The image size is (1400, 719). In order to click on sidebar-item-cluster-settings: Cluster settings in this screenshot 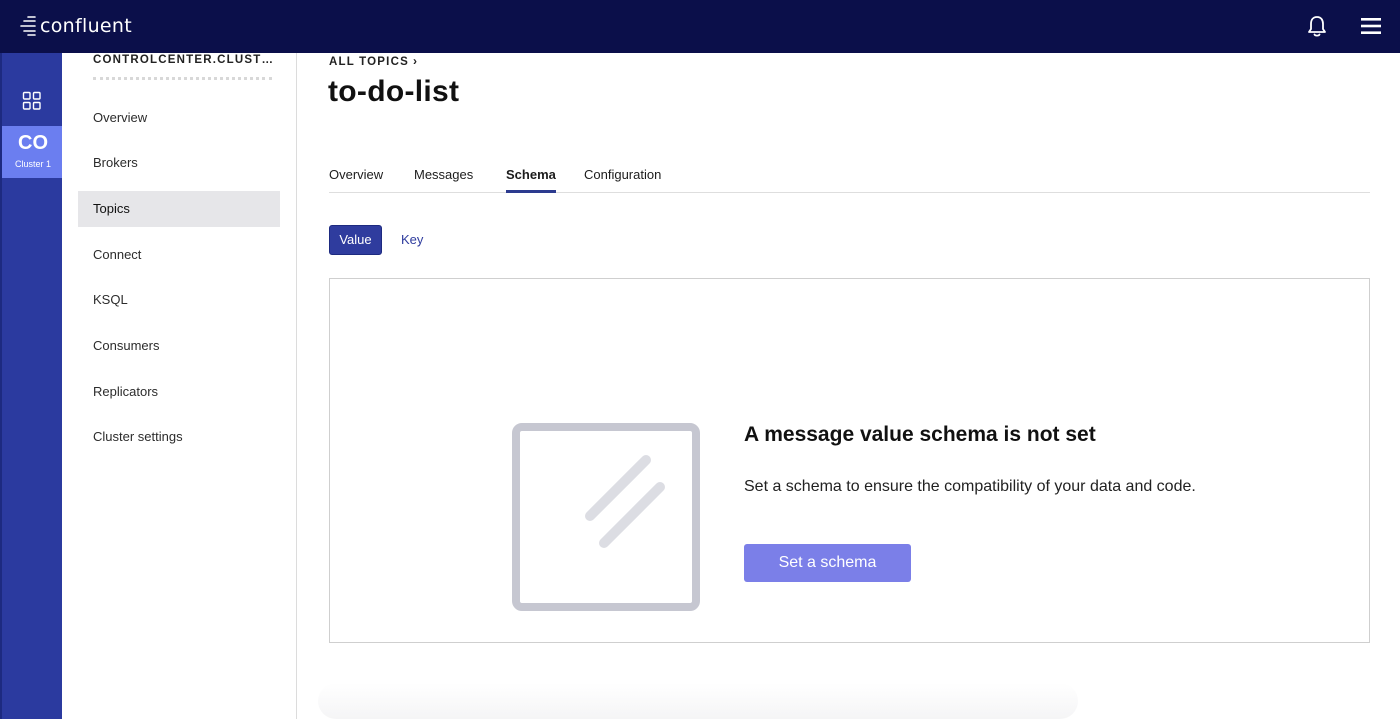, I will do `click(179, 437)`.